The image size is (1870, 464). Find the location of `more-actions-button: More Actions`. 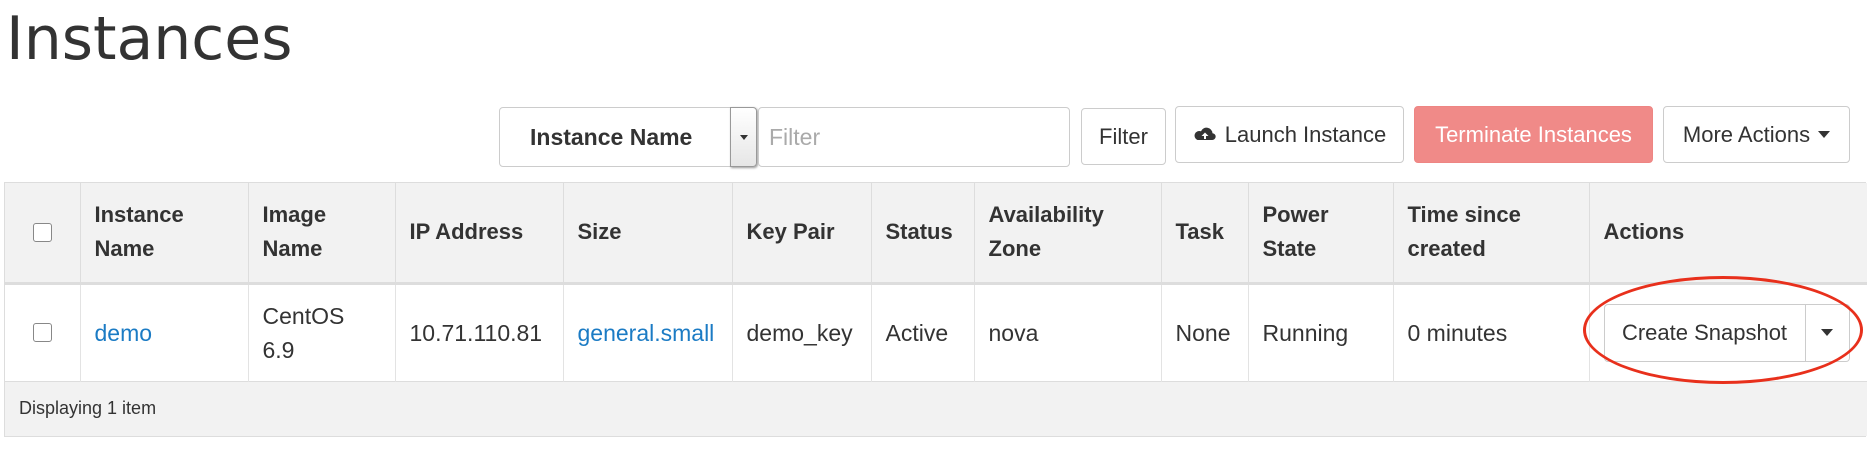

more-actions-button: More Actions is located at coordinates (1756, 134).